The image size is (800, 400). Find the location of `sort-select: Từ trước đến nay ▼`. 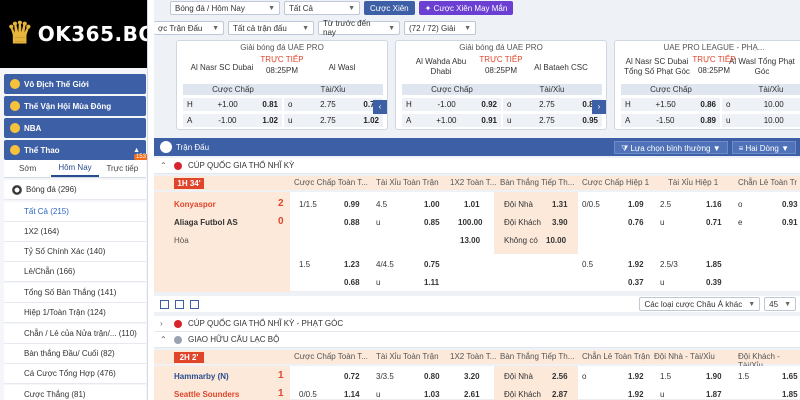

sort-select: Từ trước đến nay ▼ is located at coordinates (359, 28).